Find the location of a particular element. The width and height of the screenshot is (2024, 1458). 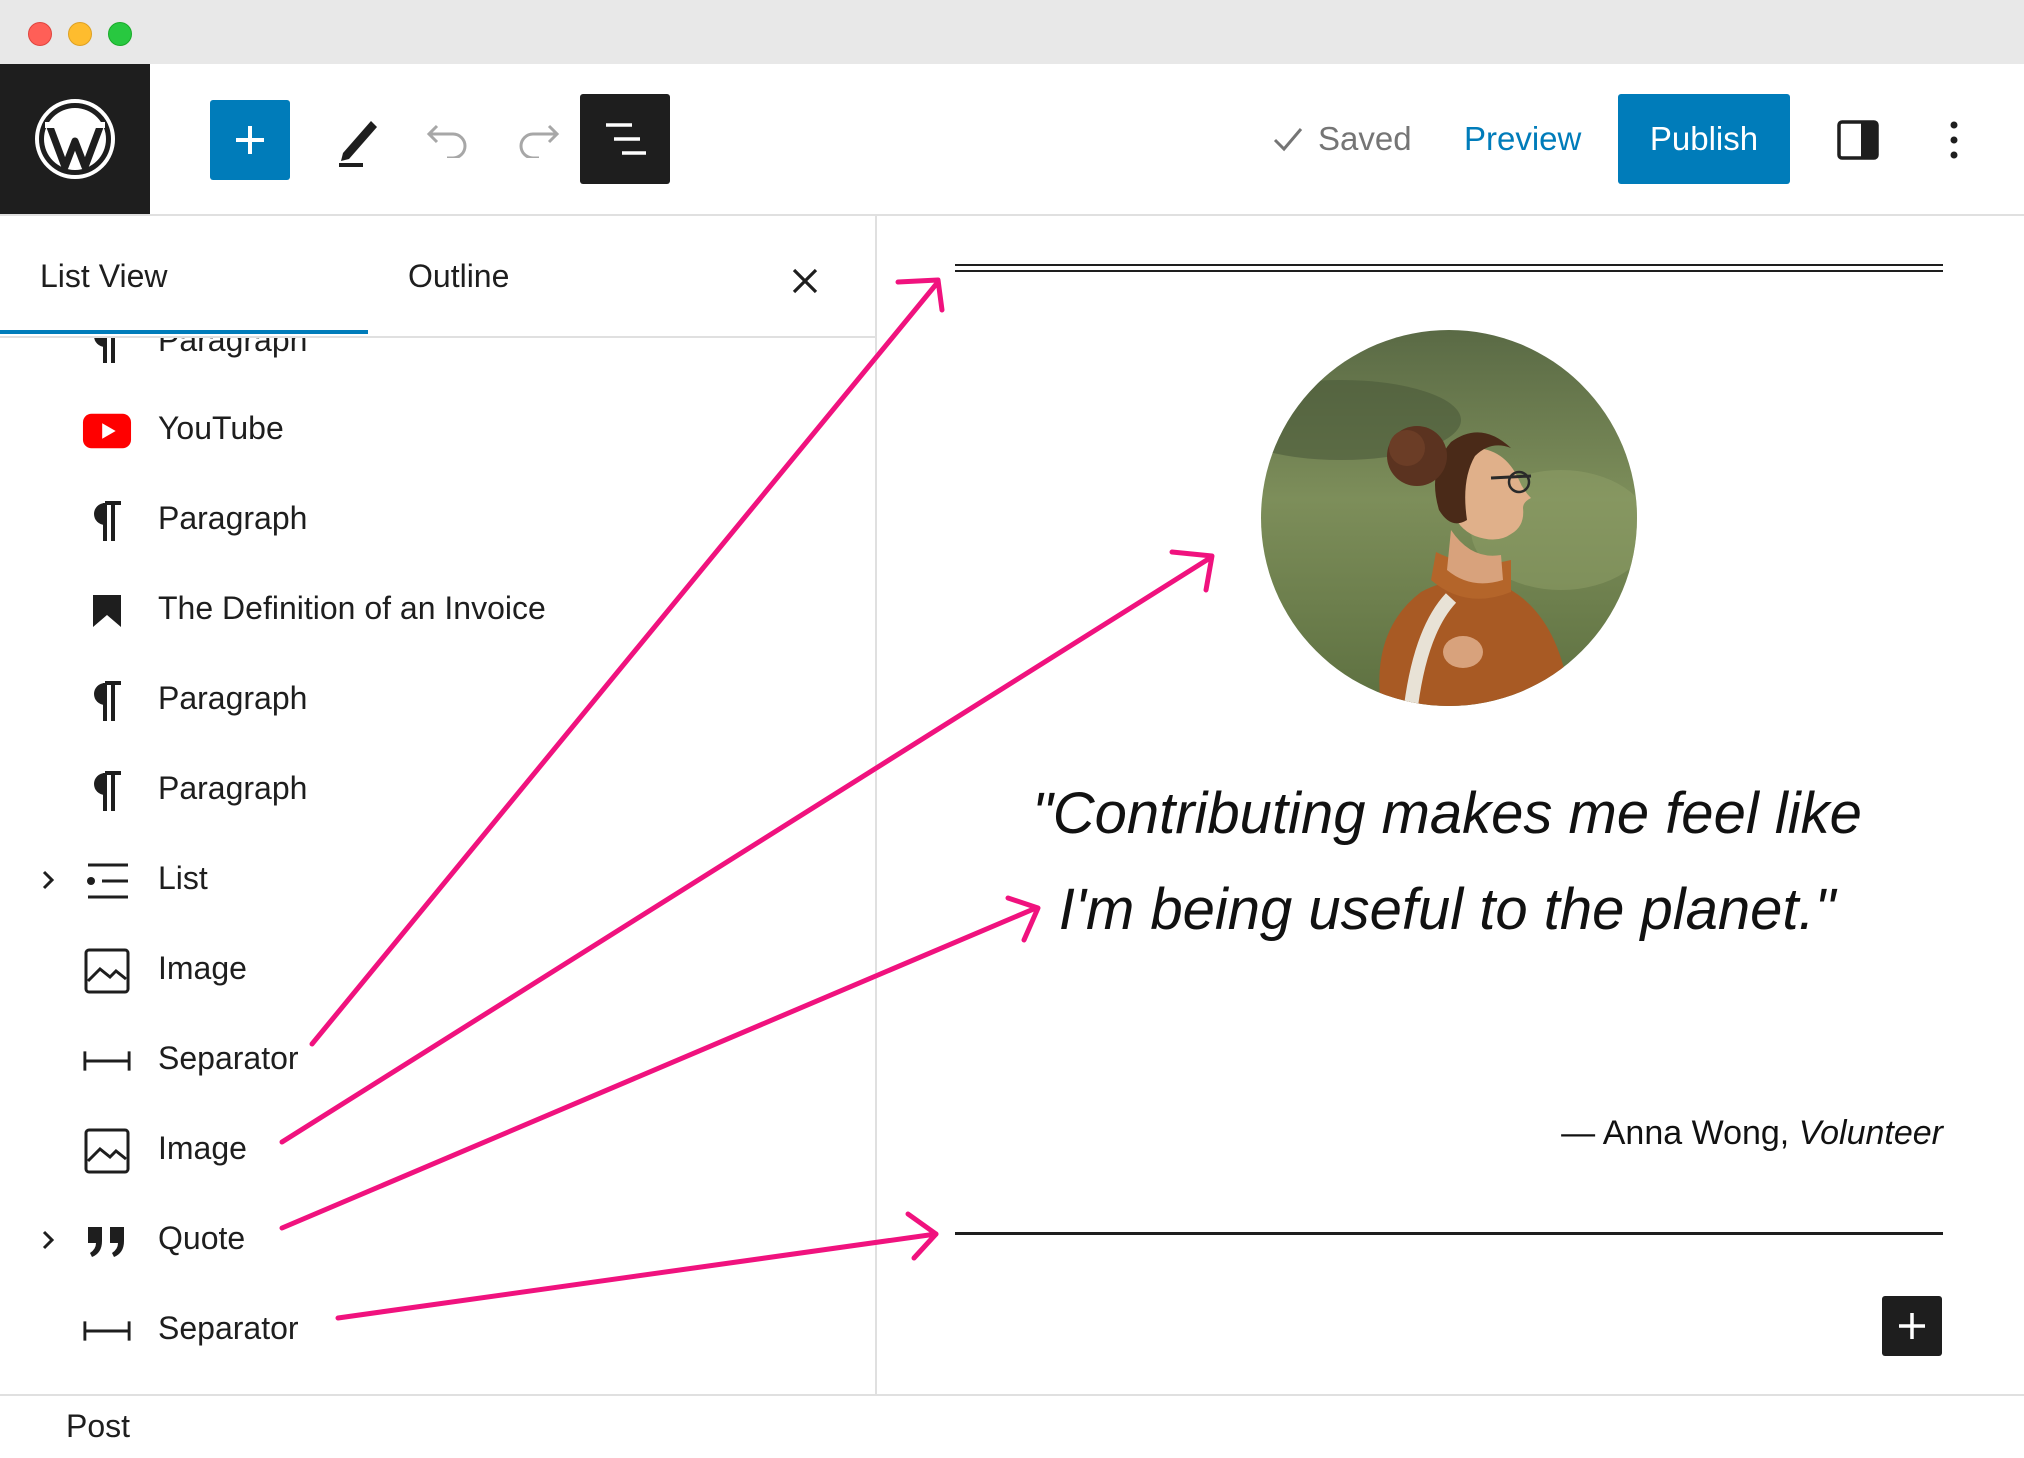

citation-name: — Anna Wong, is located at coordinates (1680, 1133).